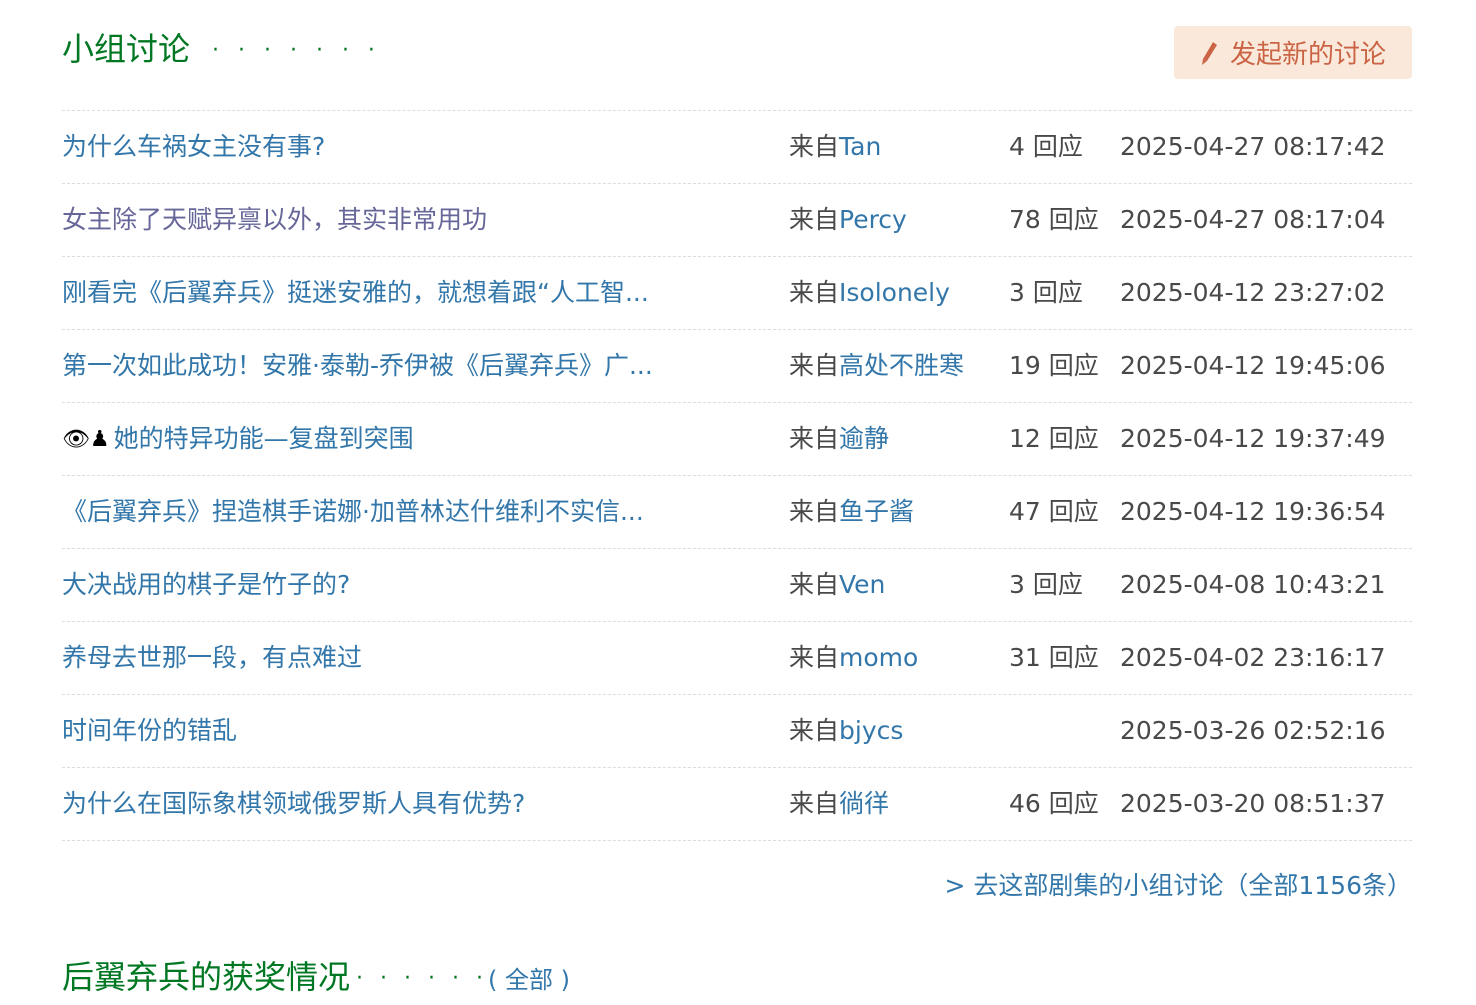  Describe the element at coordinates (1253, 146) in the screenshot. I see `topic-timestamp: 2025-04-27 08:17:42` at that location.